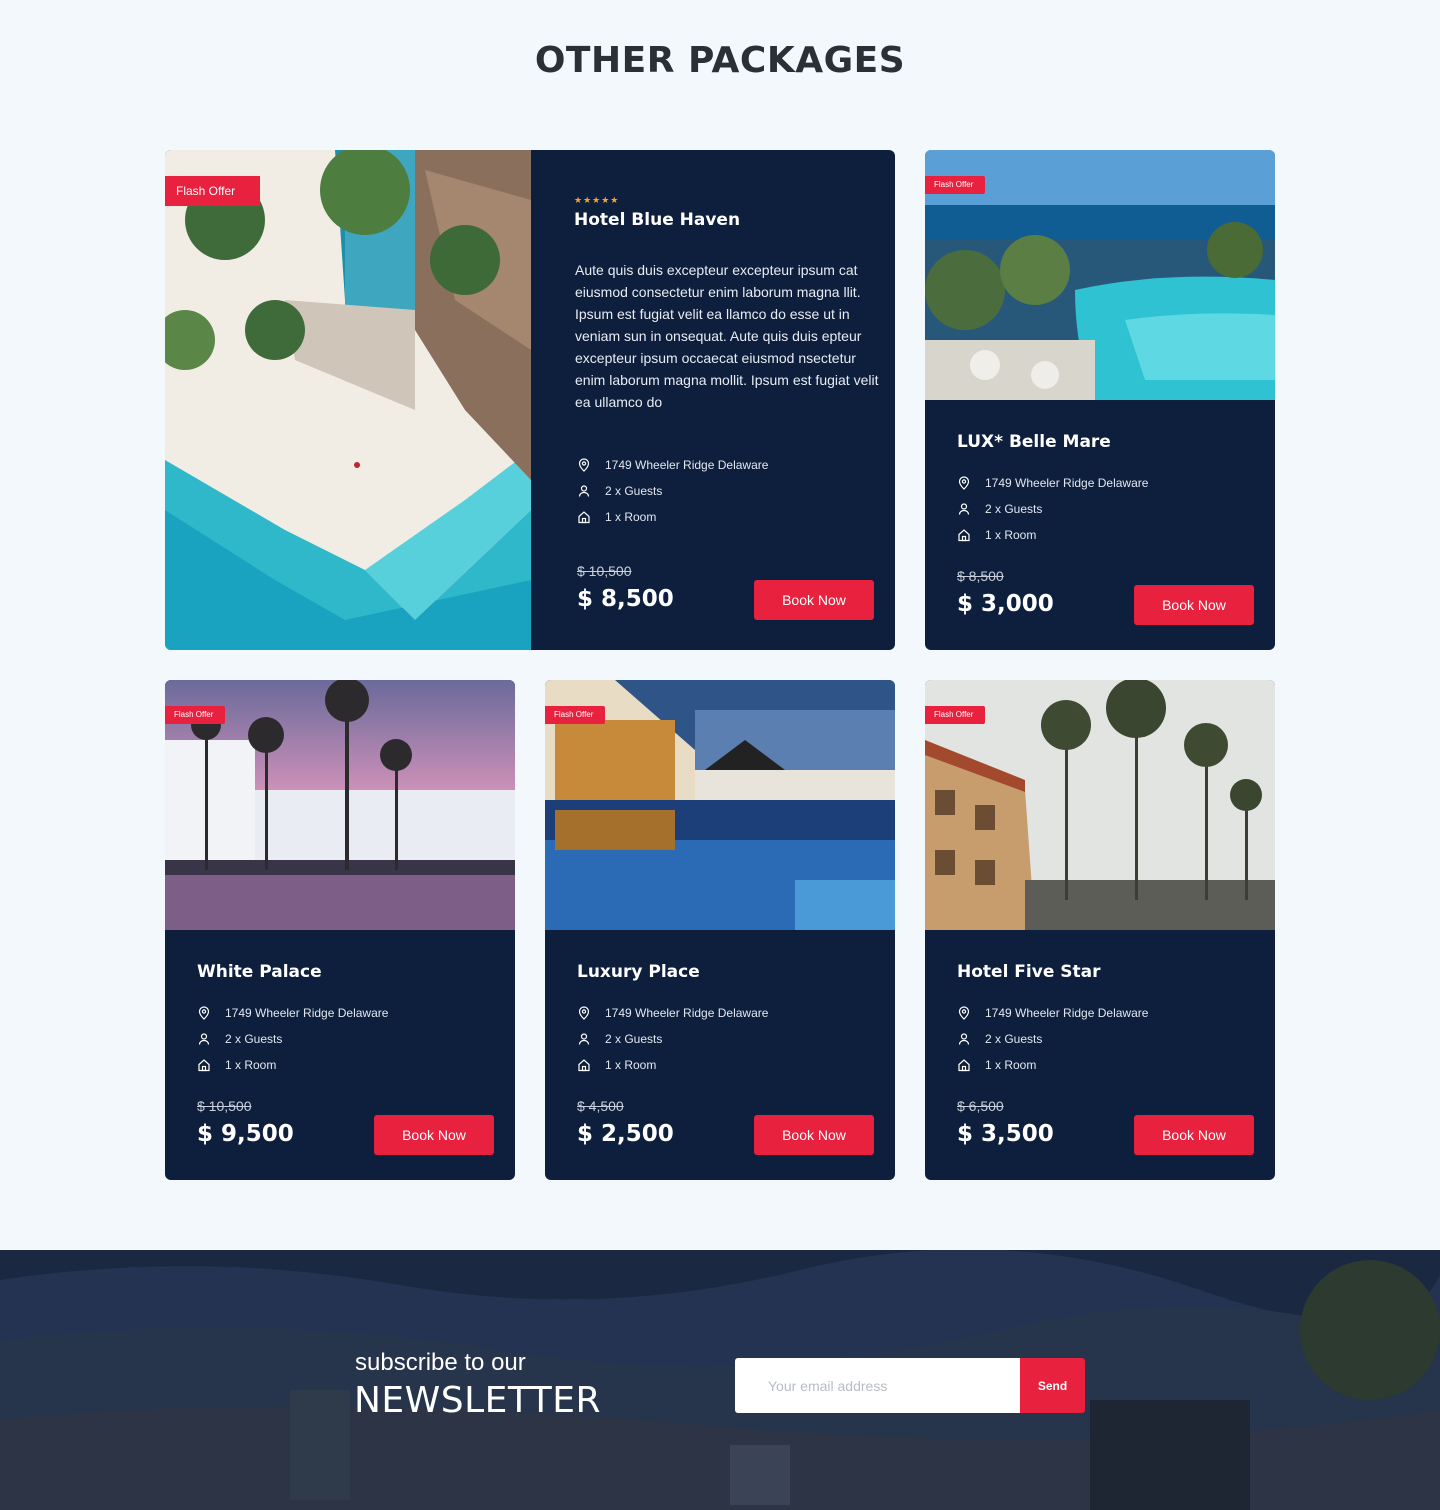  What do you see at coordinates (440, 1362) in the screenshot?
I see `newsletter-subtitle: subscribe to our` at bounding box center [440, 1362].